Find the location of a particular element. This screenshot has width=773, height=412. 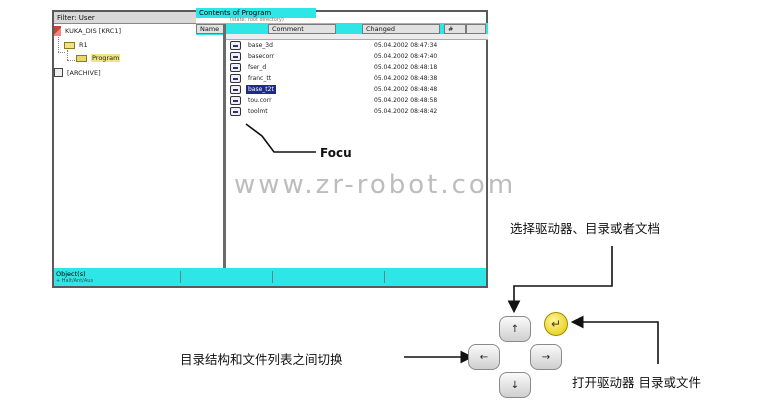

keypad-center is located at coordinates (515, 357).